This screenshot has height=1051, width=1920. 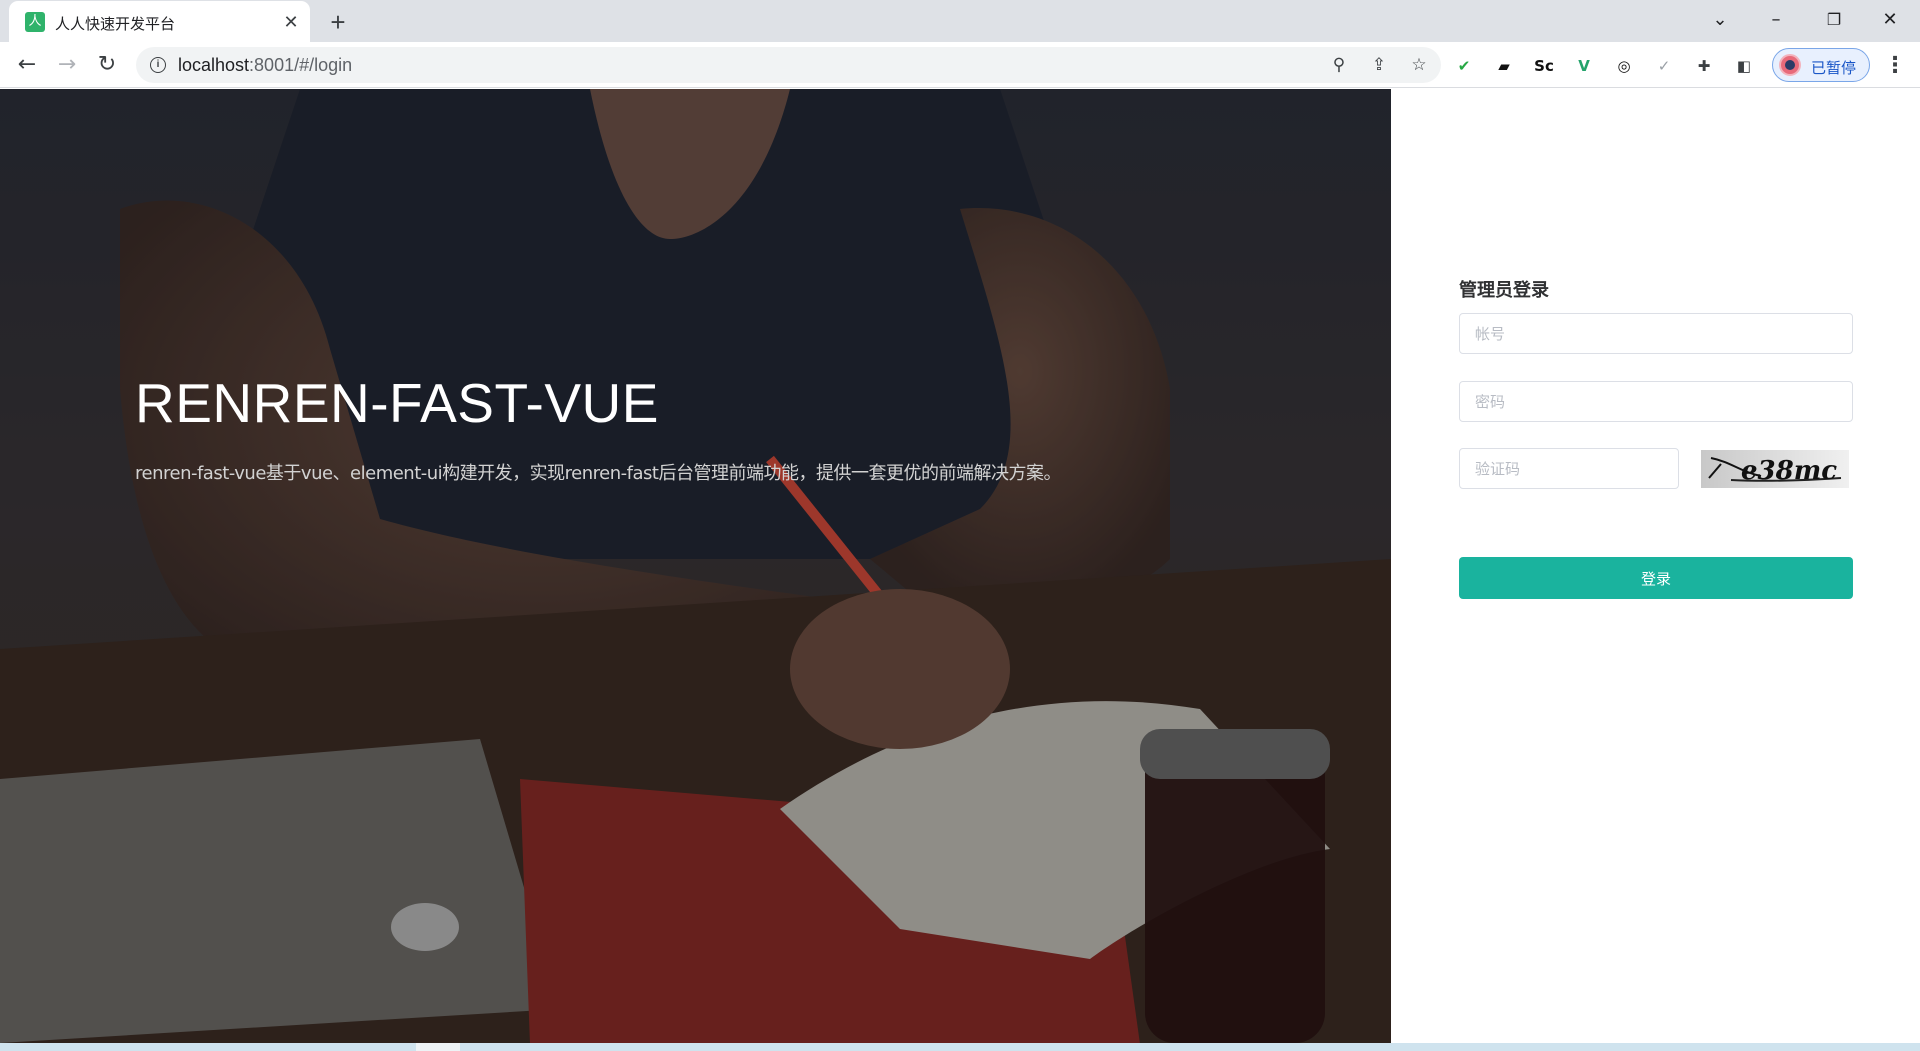 What do you see at coordinates (1789, 471) in the screenshot?
I see `captcha-text: e38mc` at bounding box center [1789, 471].